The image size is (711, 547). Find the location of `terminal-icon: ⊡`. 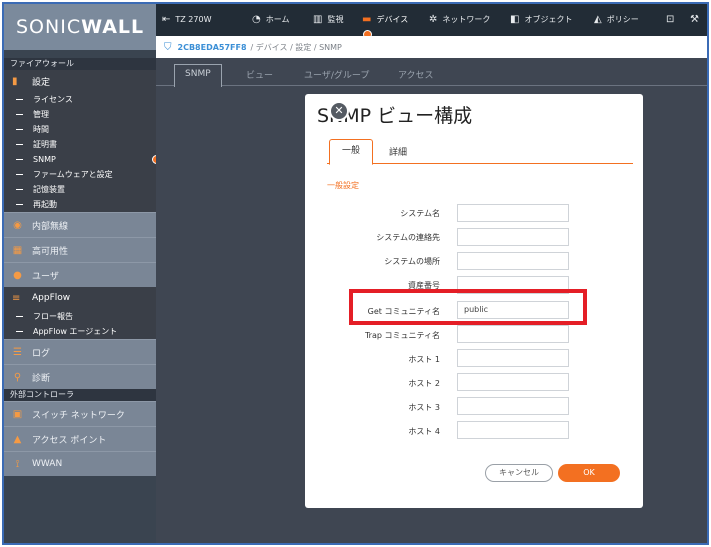

terminal-icon: ⊡ is located at coordinates (670, 19).